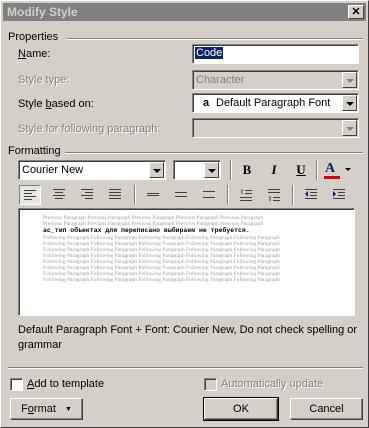 The height and width of the screenshot is (428, 369). I want to click on decrease-indent-icon, so click(311, 194).